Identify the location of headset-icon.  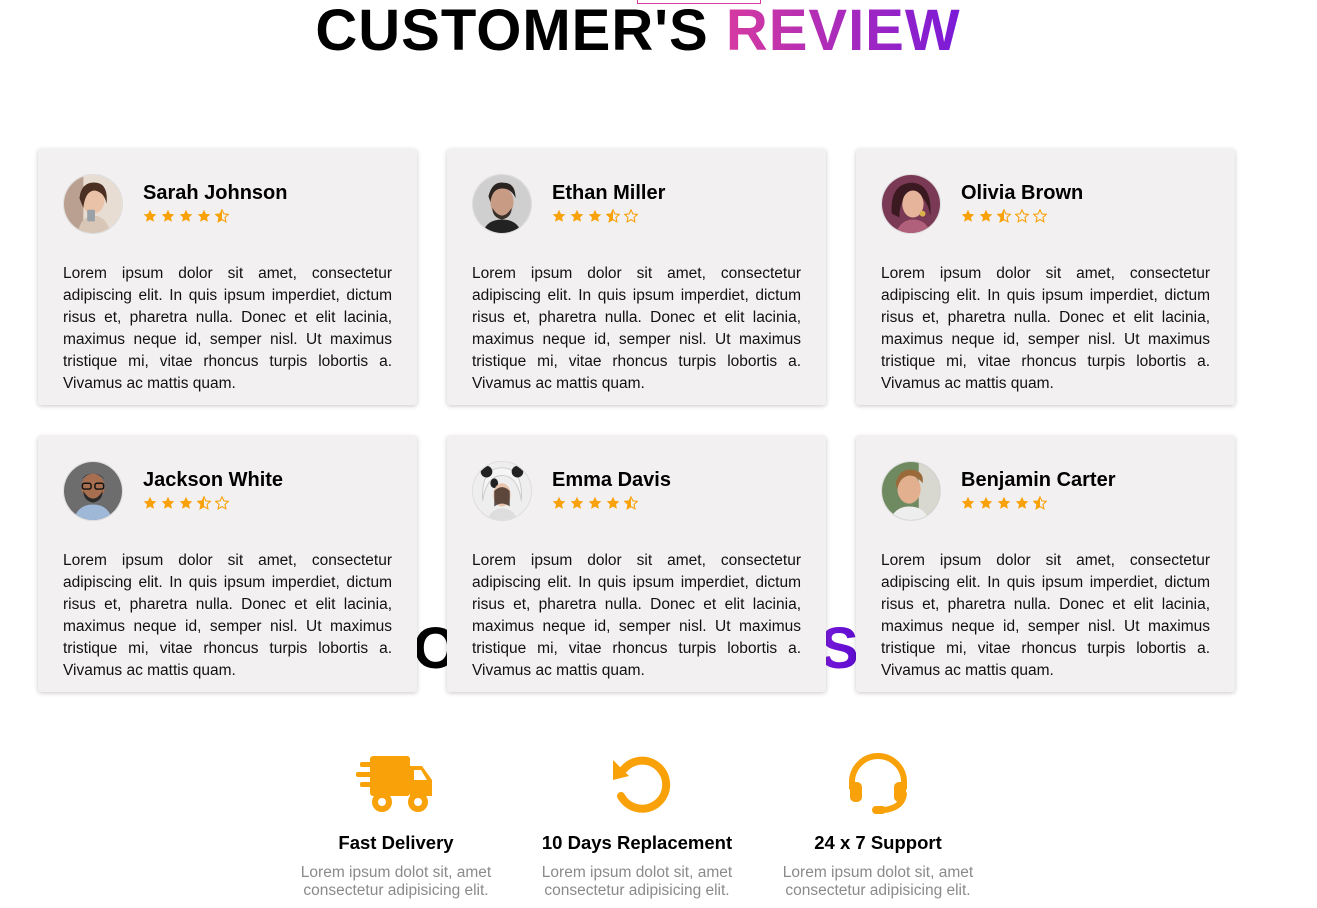
(878, 783).